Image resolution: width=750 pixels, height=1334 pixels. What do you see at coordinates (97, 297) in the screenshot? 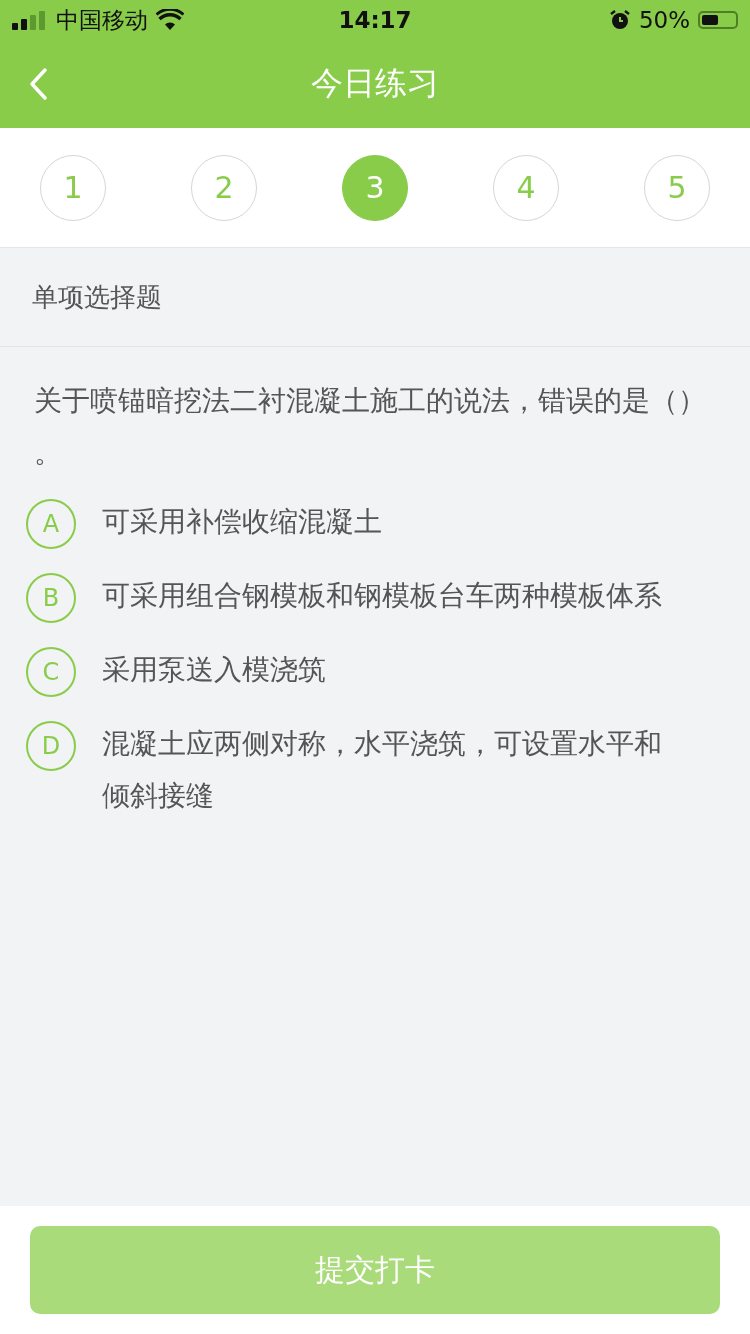
I see `question-type: 单项选择题` at bounding box center [97, 297].